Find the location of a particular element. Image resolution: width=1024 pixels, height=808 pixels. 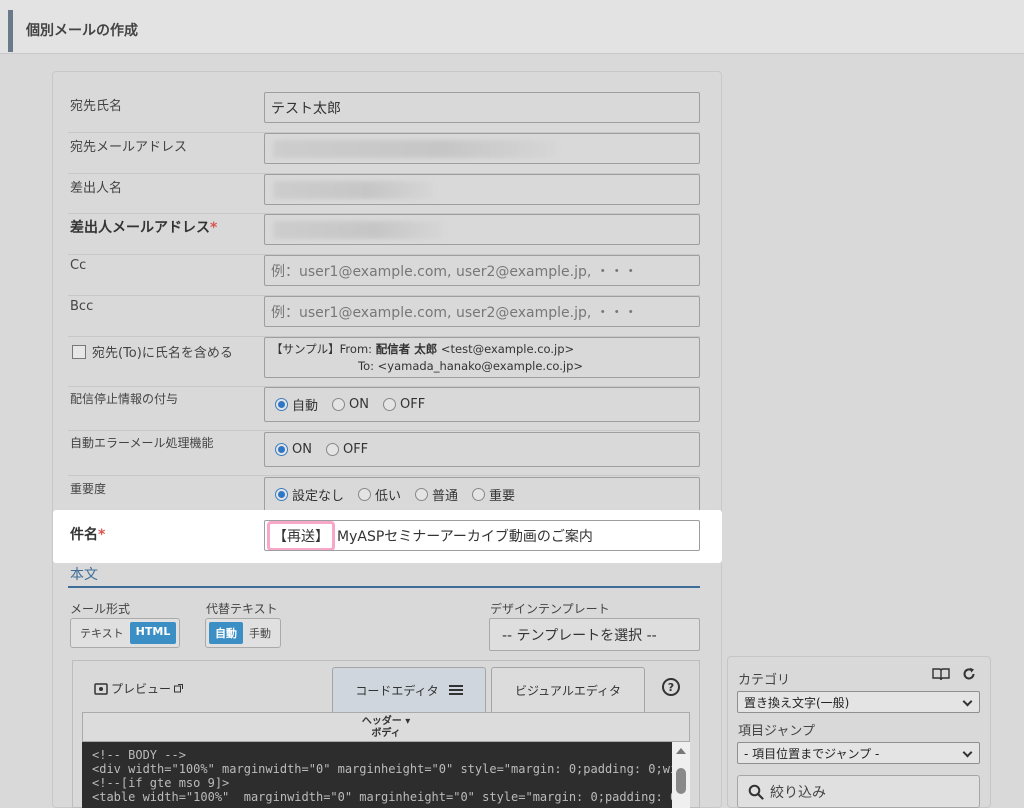

code-line: <!-- BODY --> is located at coordinates (139, 755).